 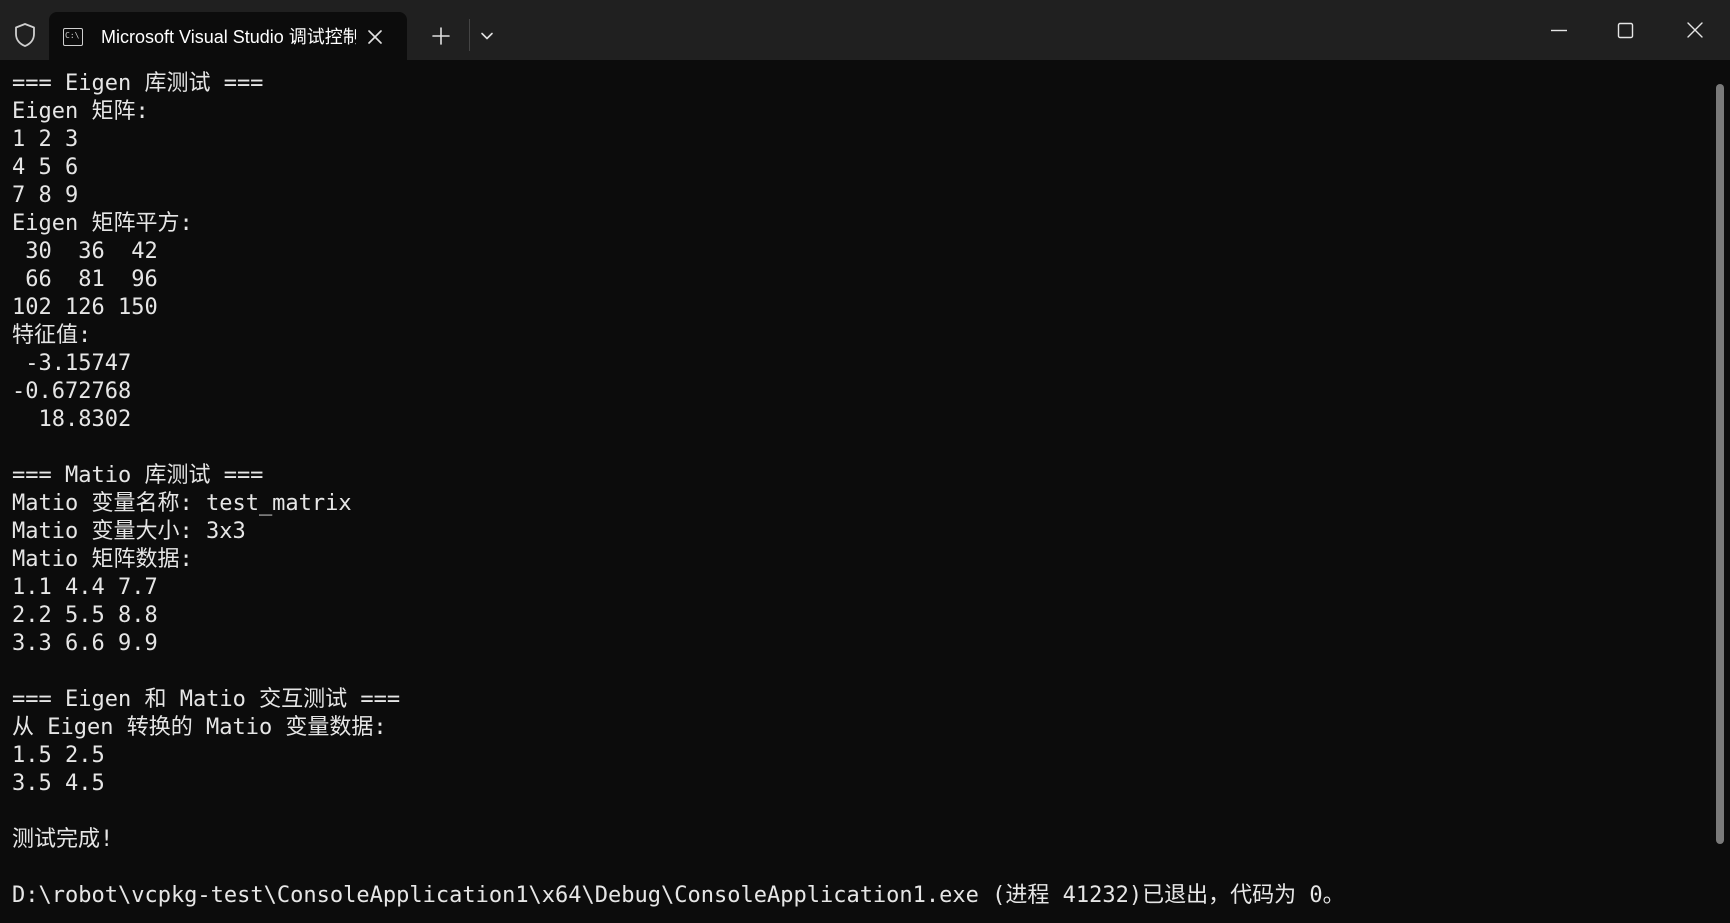 What do you see at coordinates (129, 531) in the screenshot?
I see `console-line: Matio 变量大小: 3x3` at bounding box center [129, 531].